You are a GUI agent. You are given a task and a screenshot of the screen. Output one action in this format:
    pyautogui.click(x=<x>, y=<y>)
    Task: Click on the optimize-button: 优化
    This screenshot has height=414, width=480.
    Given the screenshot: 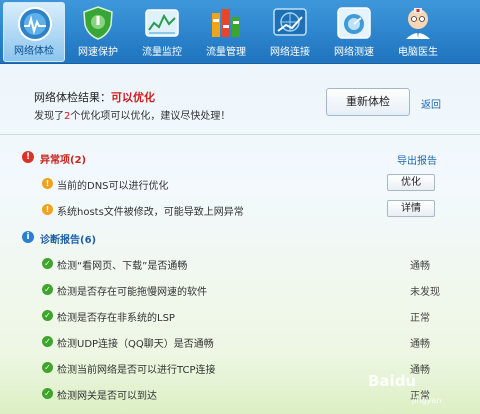 What is the action you would take?
    pyautogui.click(x=411, y=182)
    